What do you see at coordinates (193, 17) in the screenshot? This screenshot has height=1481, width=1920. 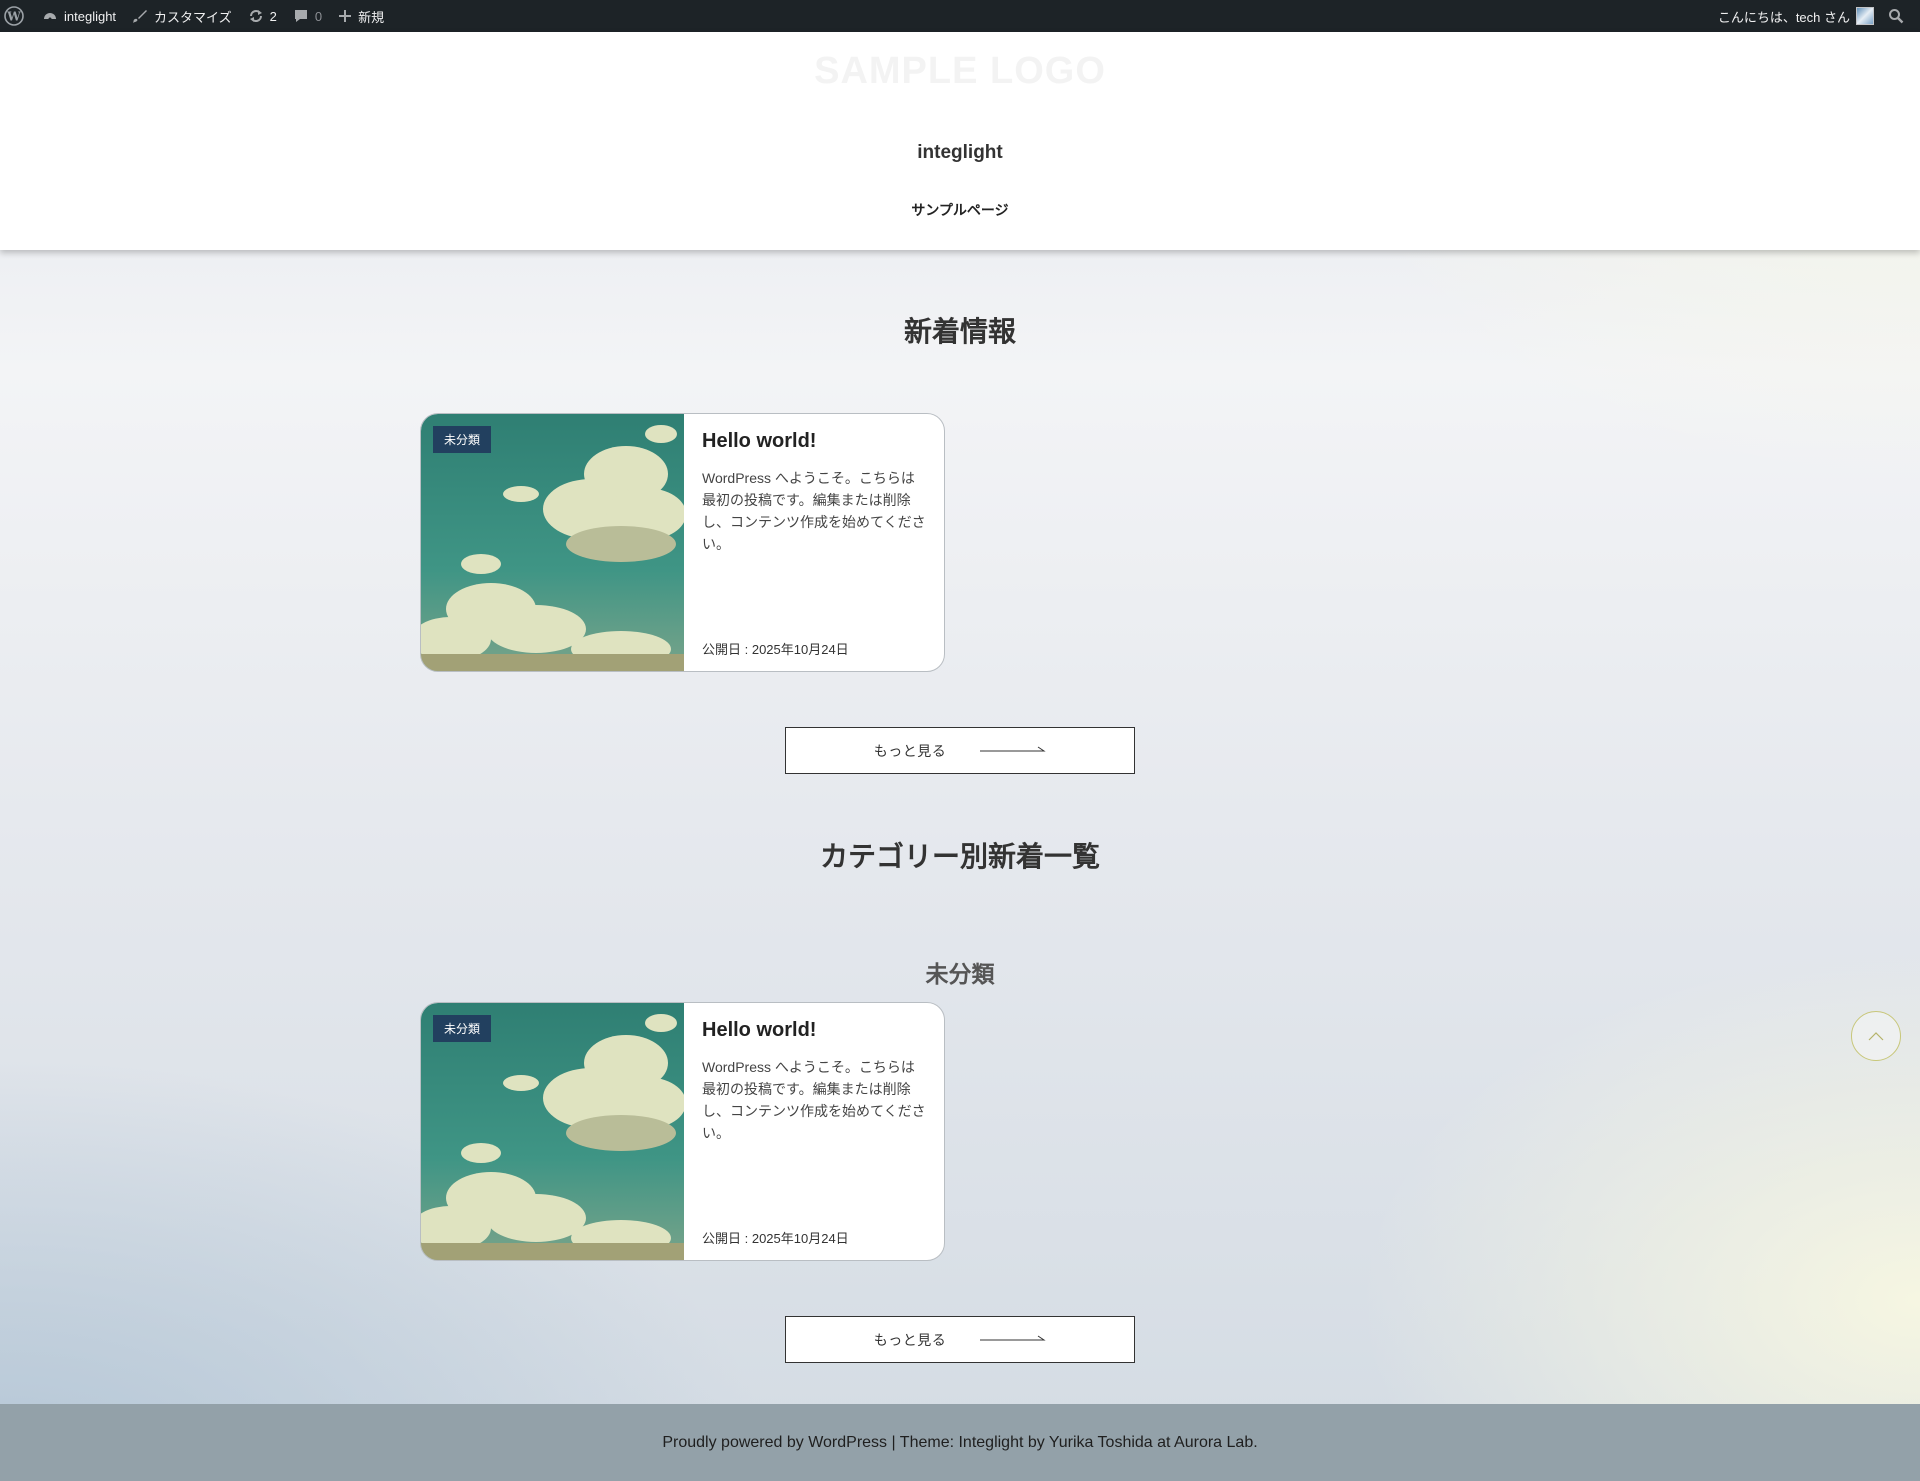 I see `customize-label: カスタマイズ` at bounding box center [193, 17].